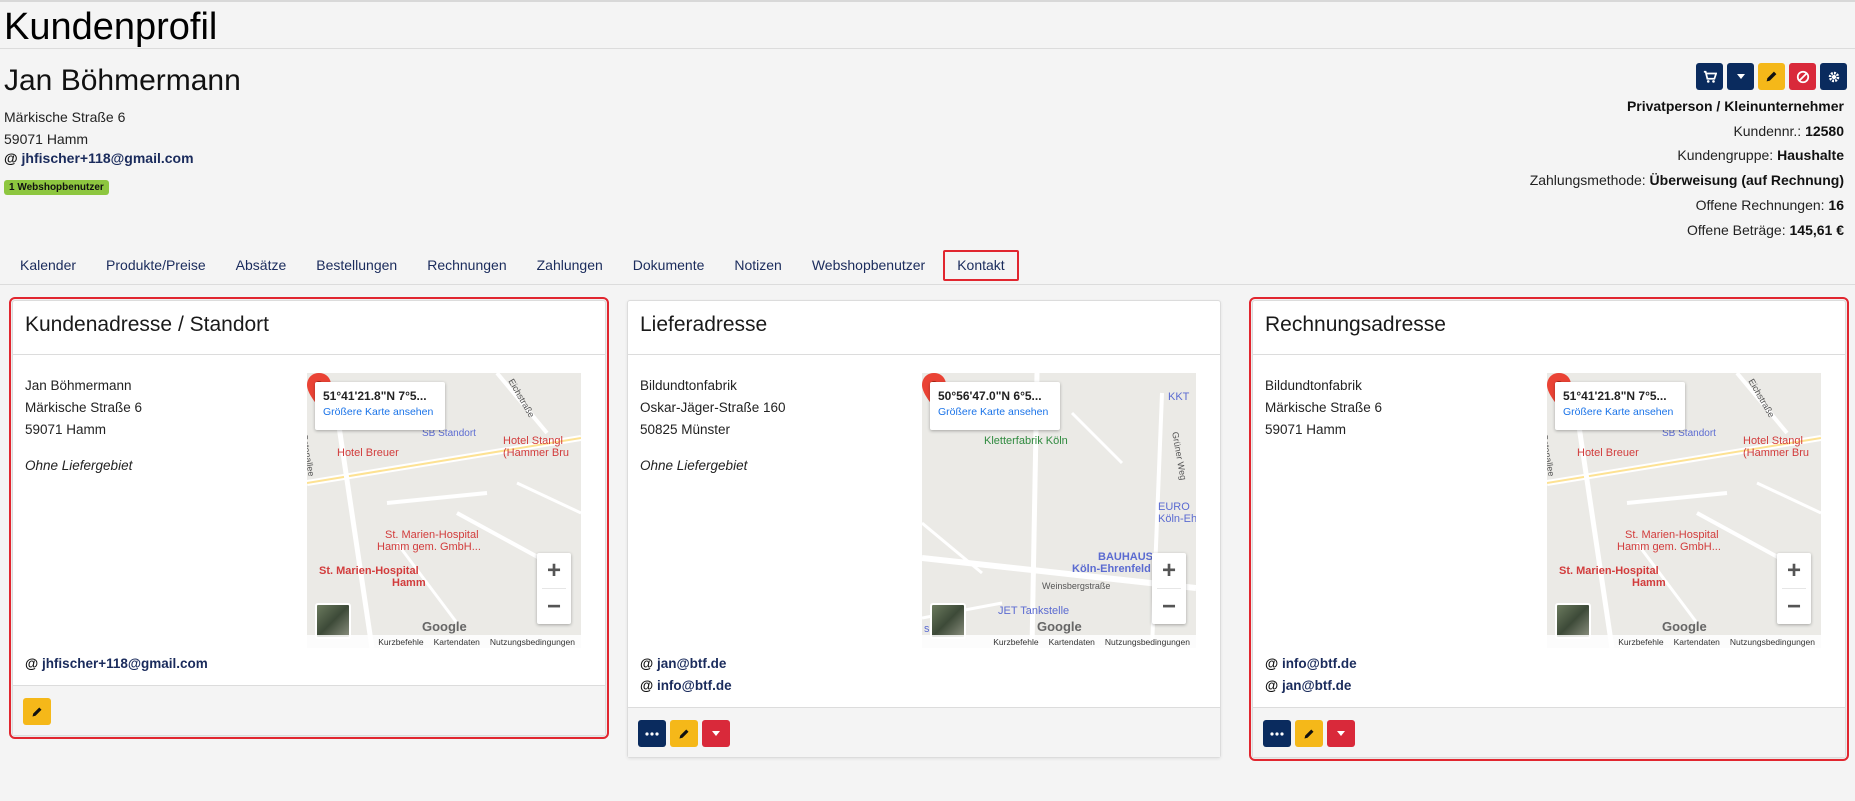 The width and height of the screenshot is (1855, 801). Describe the element at coordinates (1760, 204) in the screenshot. I see `open-invoices-label: Offene Rechnungen:` at that location.